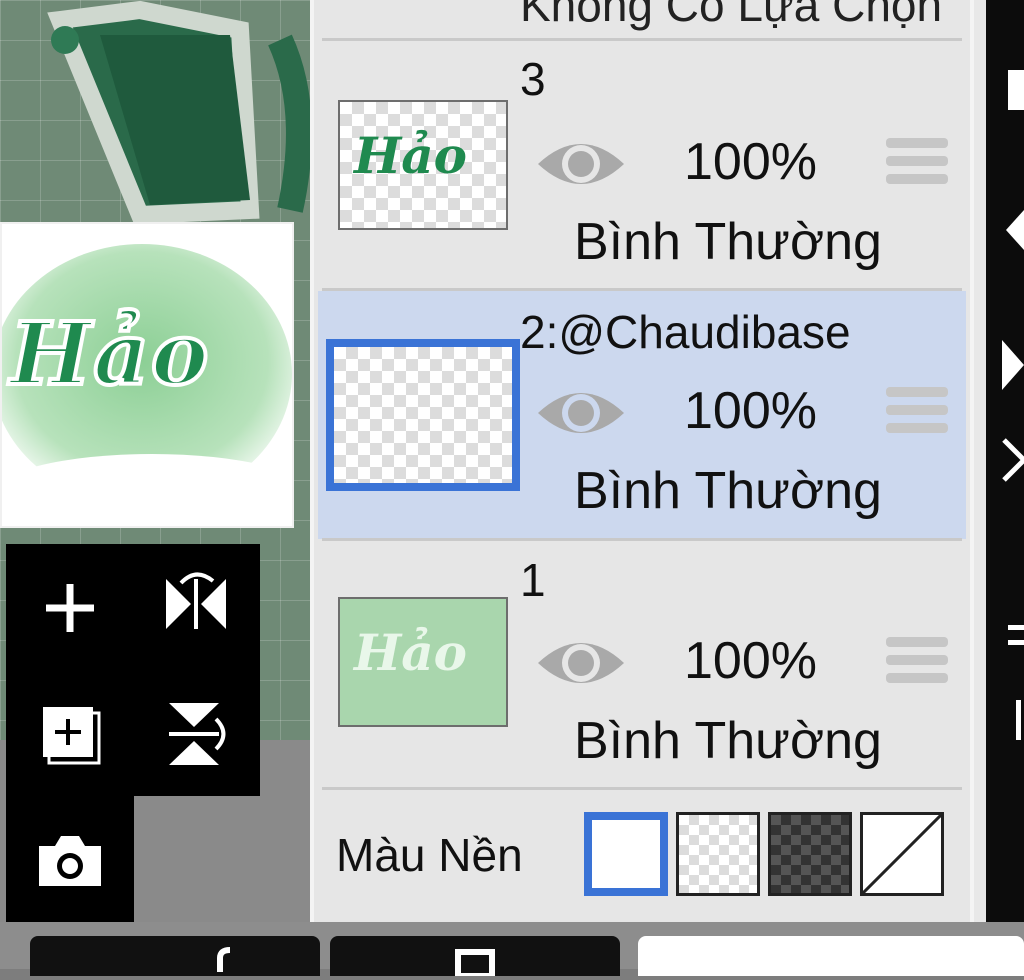  What do you see at coordinates (175, 956) in the screenshot?
I see `bottom-button-left` at bounding box center [175, 956].